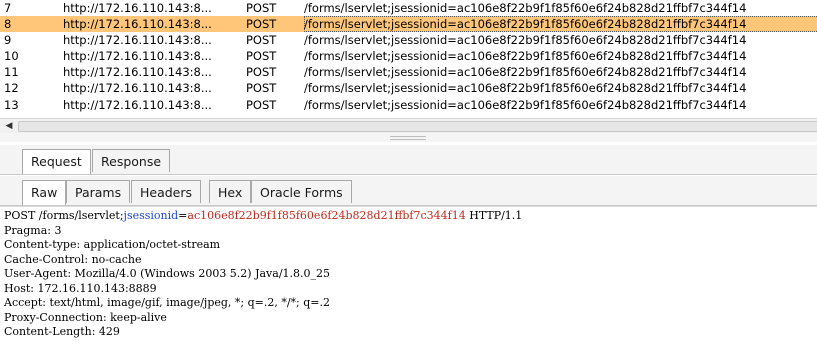 This screenshot has height=355, width=817. I want to click on request-prefix: POST /forms/lservlet;, so click(64, 215).